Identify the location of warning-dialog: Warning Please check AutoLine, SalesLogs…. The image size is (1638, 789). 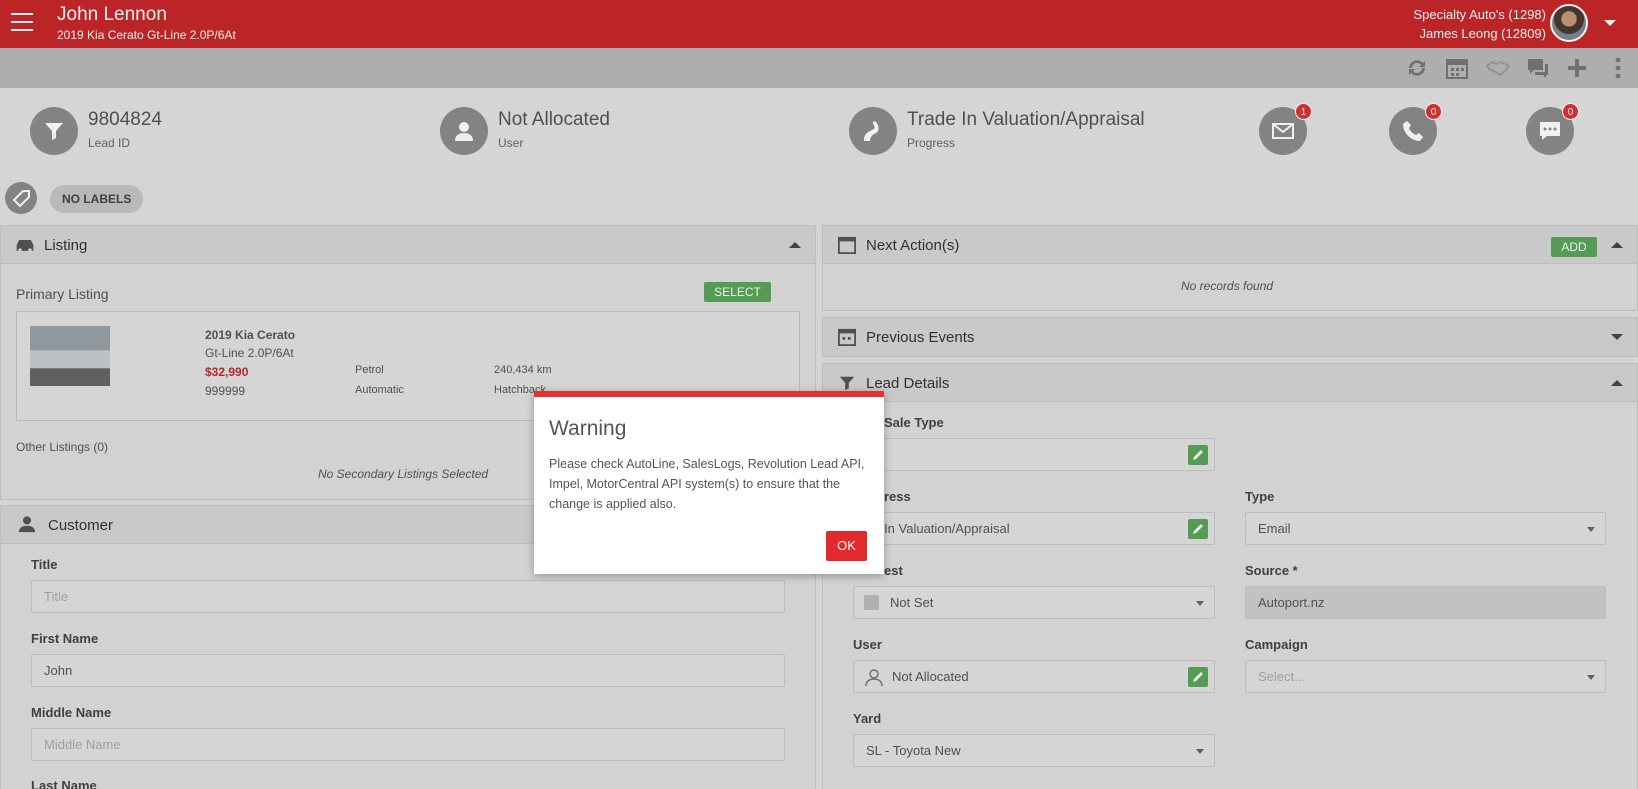
(709, 482).